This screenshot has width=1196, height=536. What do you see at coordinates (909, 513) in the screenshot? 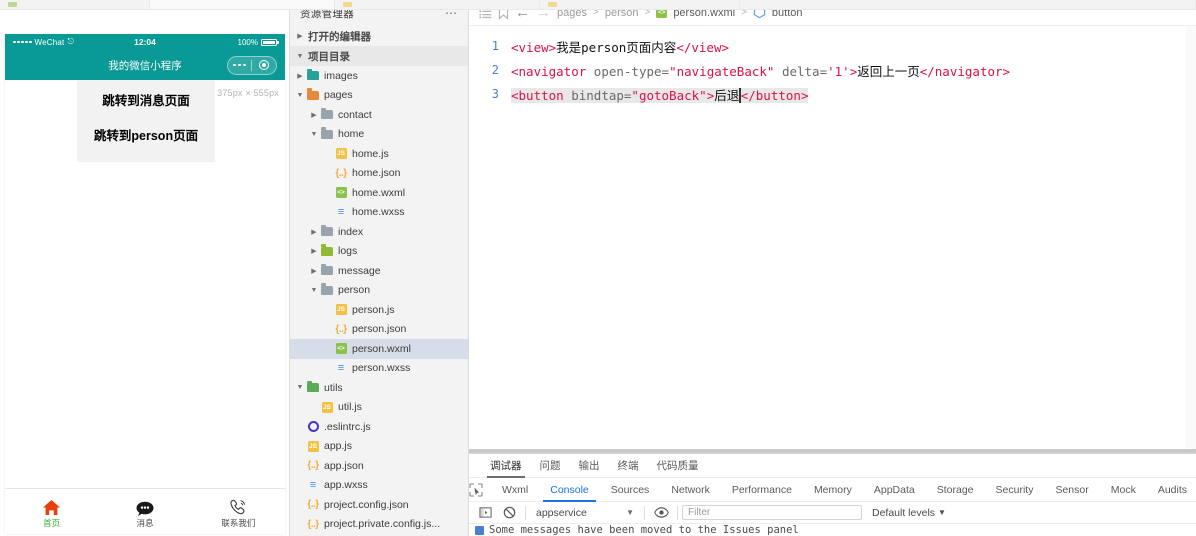
I see `console-levels-select: Default levels ▼` at bounding box center [909, 513].